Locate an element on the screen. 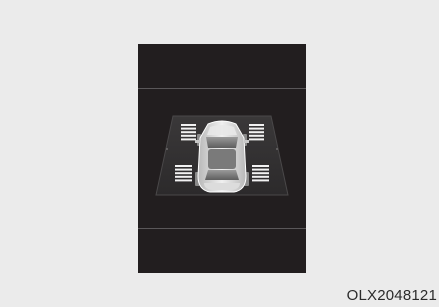  parking-sensor-display-icon is located at coordinates (222, 155).